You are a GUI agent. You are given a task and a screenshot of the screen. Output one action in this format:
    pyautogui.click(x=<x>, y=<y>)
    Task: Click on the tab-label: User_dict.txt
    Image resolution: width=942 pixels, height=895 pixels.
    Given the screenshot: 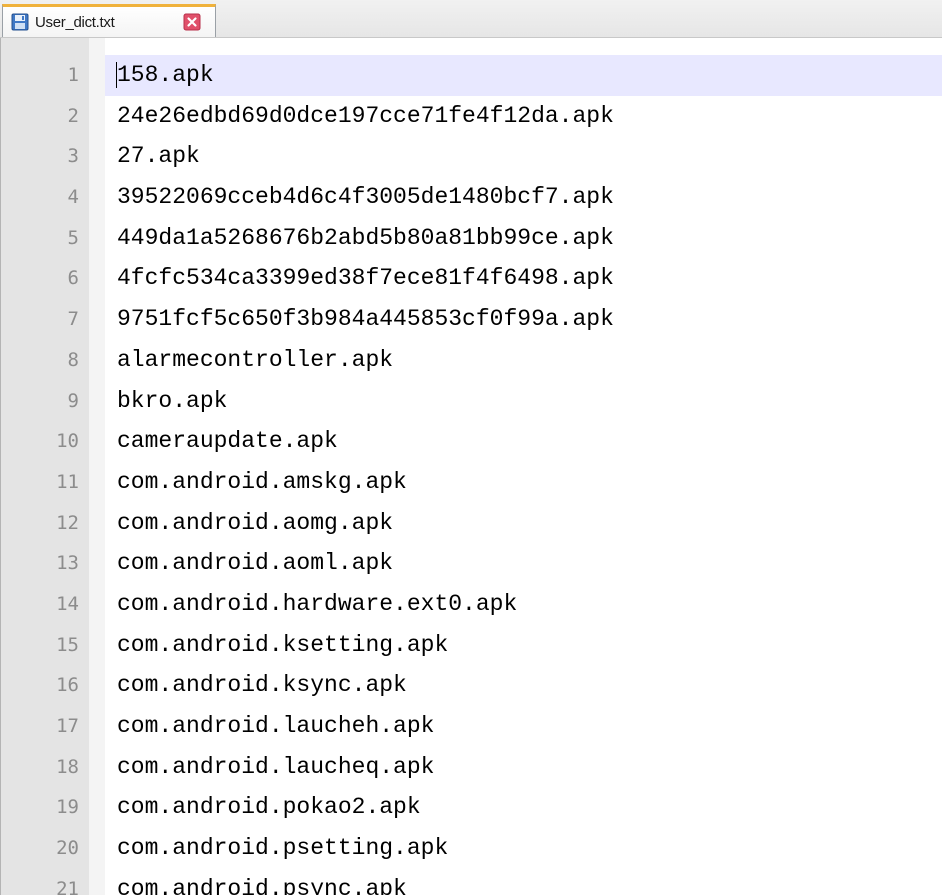 What is the action you would take?
    pyautogui.click(x=75, y=22)
    